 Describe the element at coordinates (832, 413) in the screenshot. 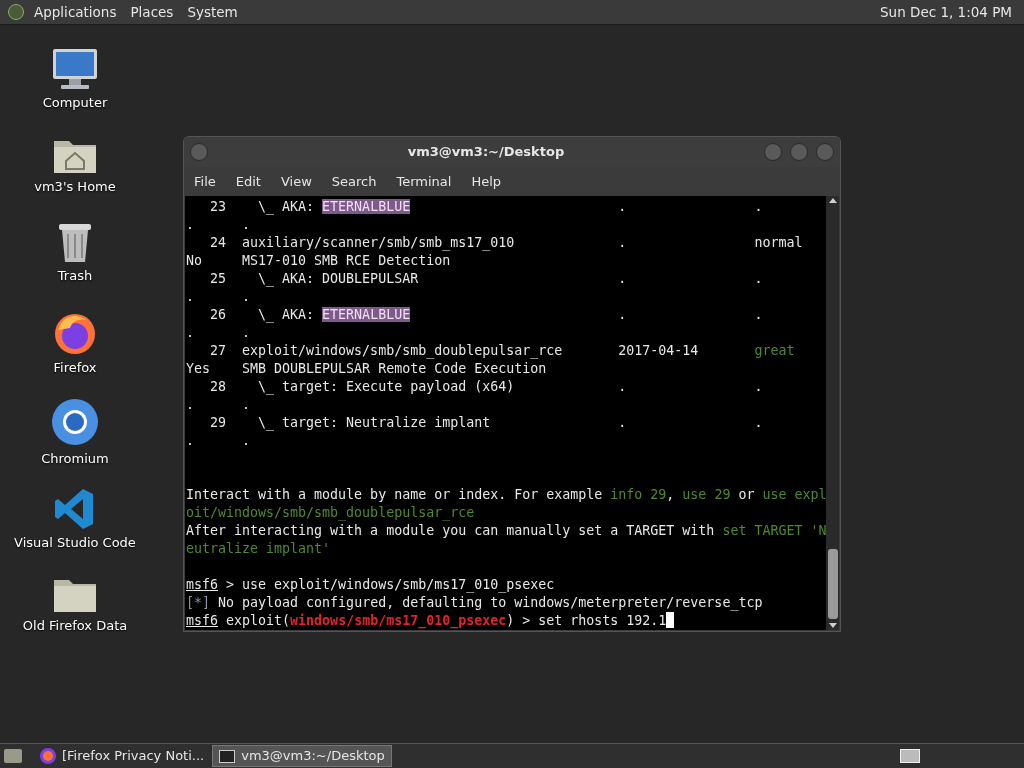

I see `scrollbar` at that location.